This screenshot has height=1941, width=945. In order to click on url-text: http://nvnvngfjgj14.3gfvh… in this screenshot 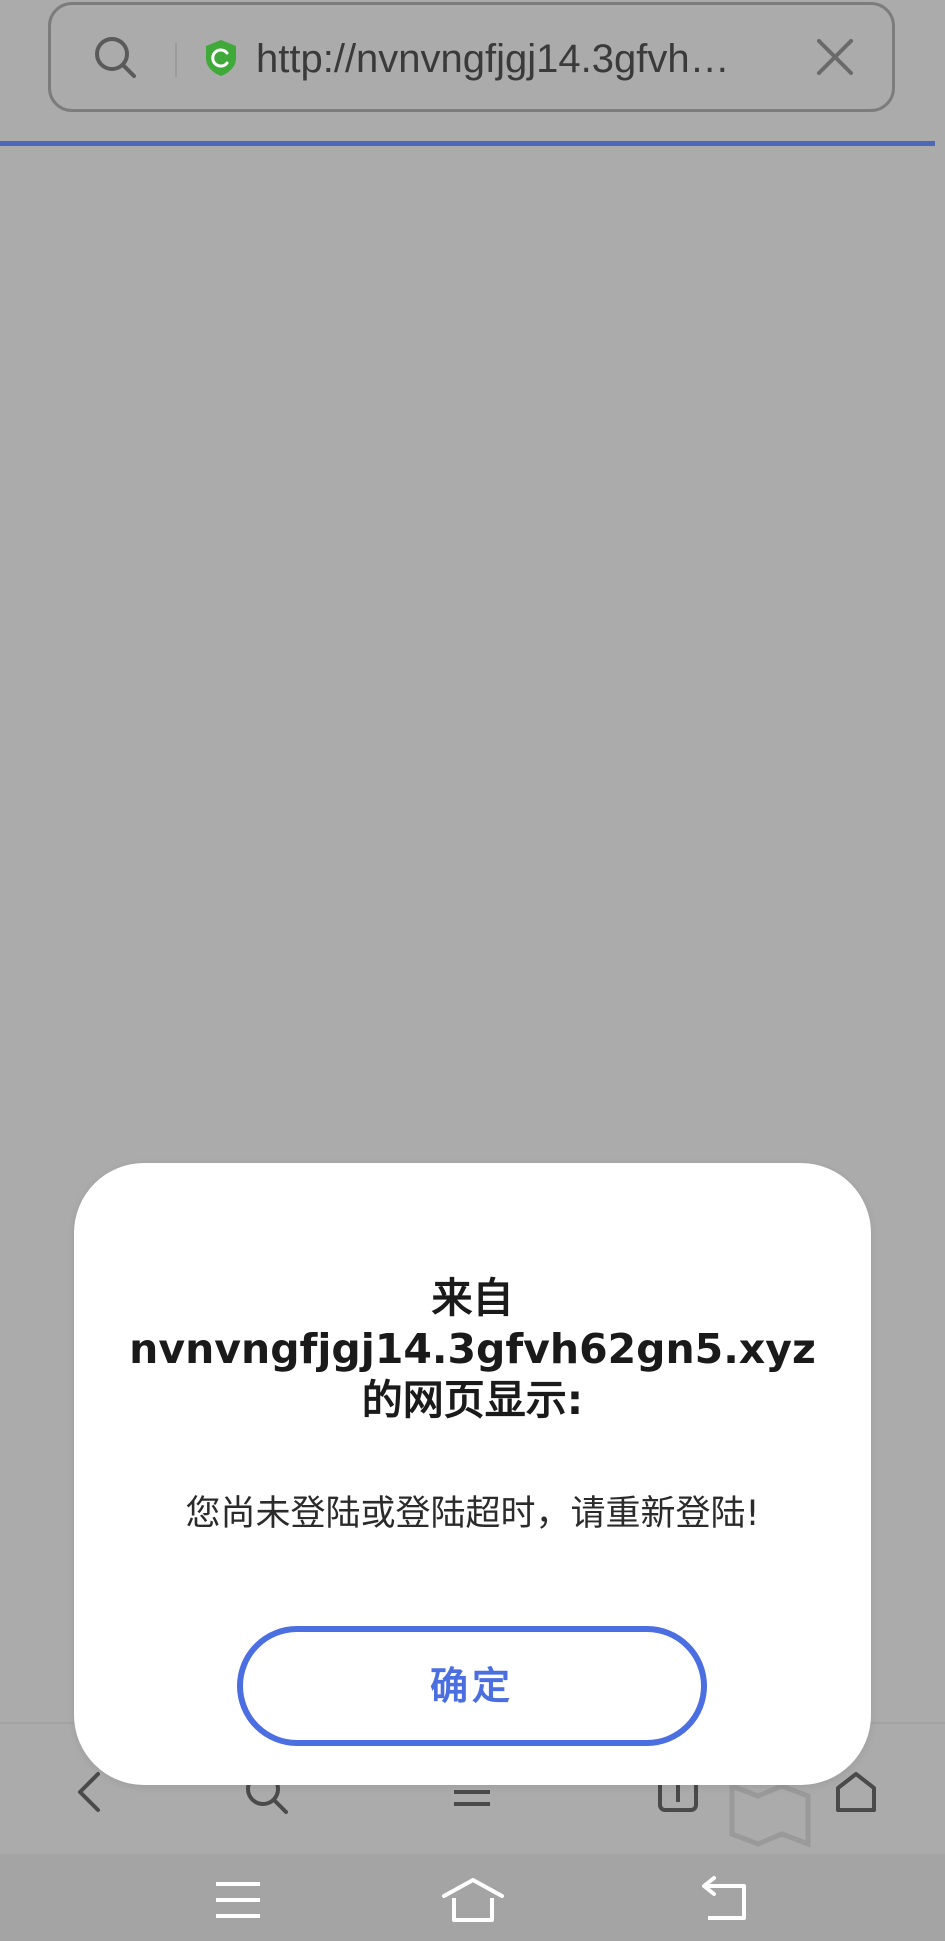, I will do `click(536, 59)`.